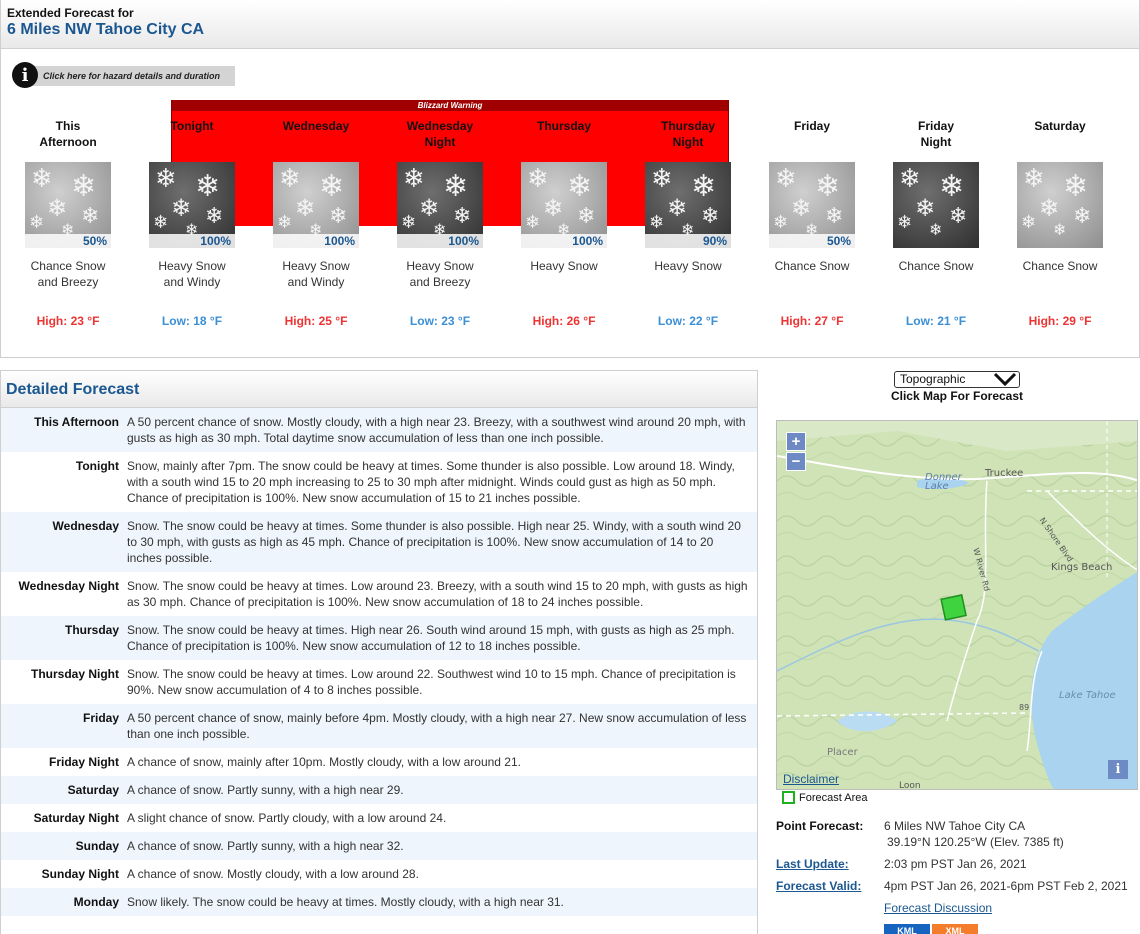  What do you see at coordinates (68, 586) in the screenshot?
I see `detailed-forecast-period: Wednesday Night` at bounding box center [68, 586].